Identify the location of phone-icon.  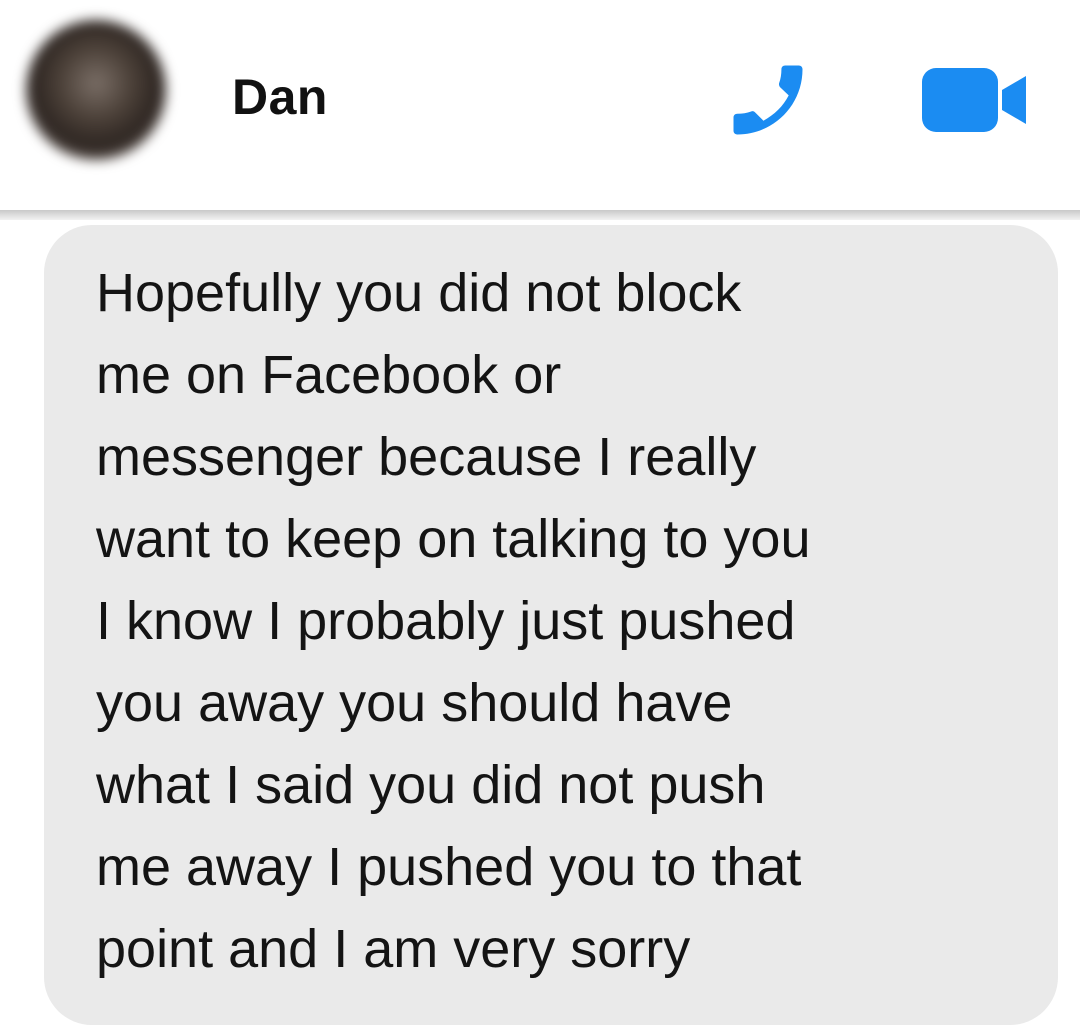
(768, 100).